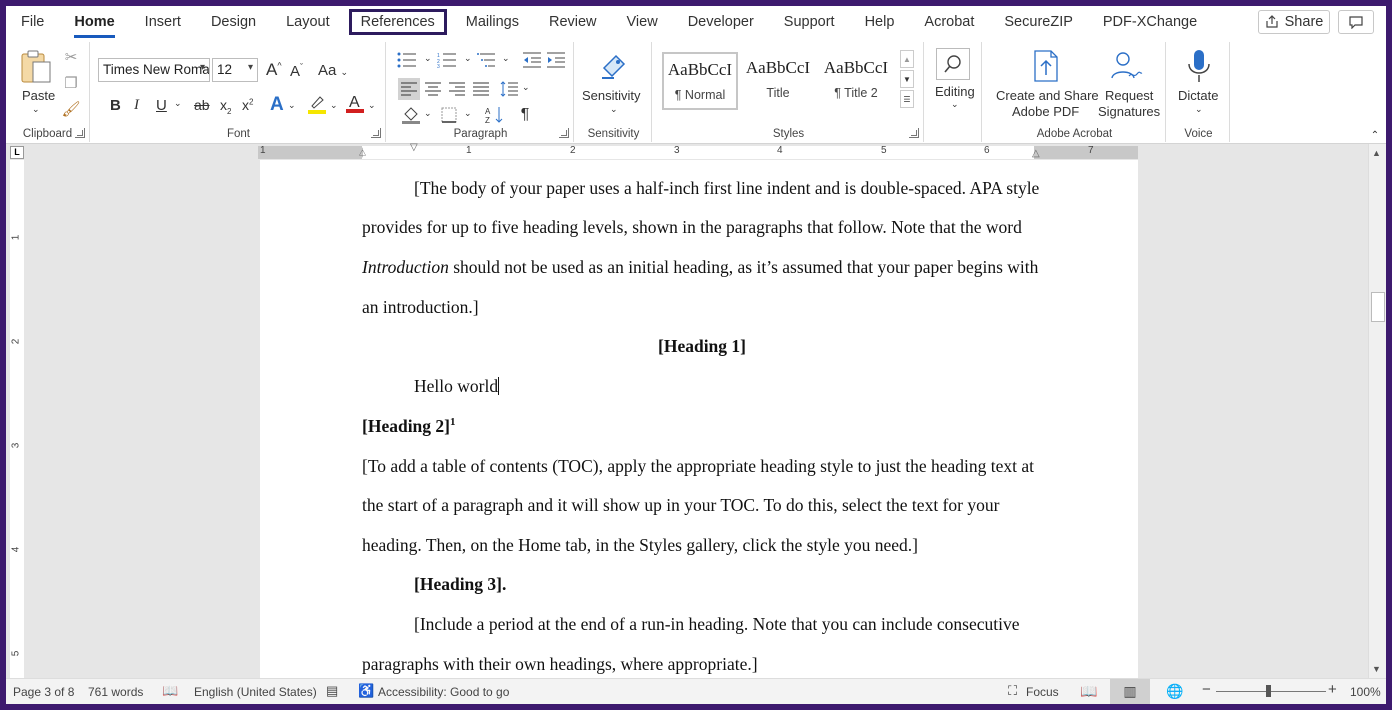 The height and width of the screenshot is (710, 1392). What do you see at coordinates (407, 60) in the screenshot?
I see `bullets-icon` at bounding box center [407, 60].